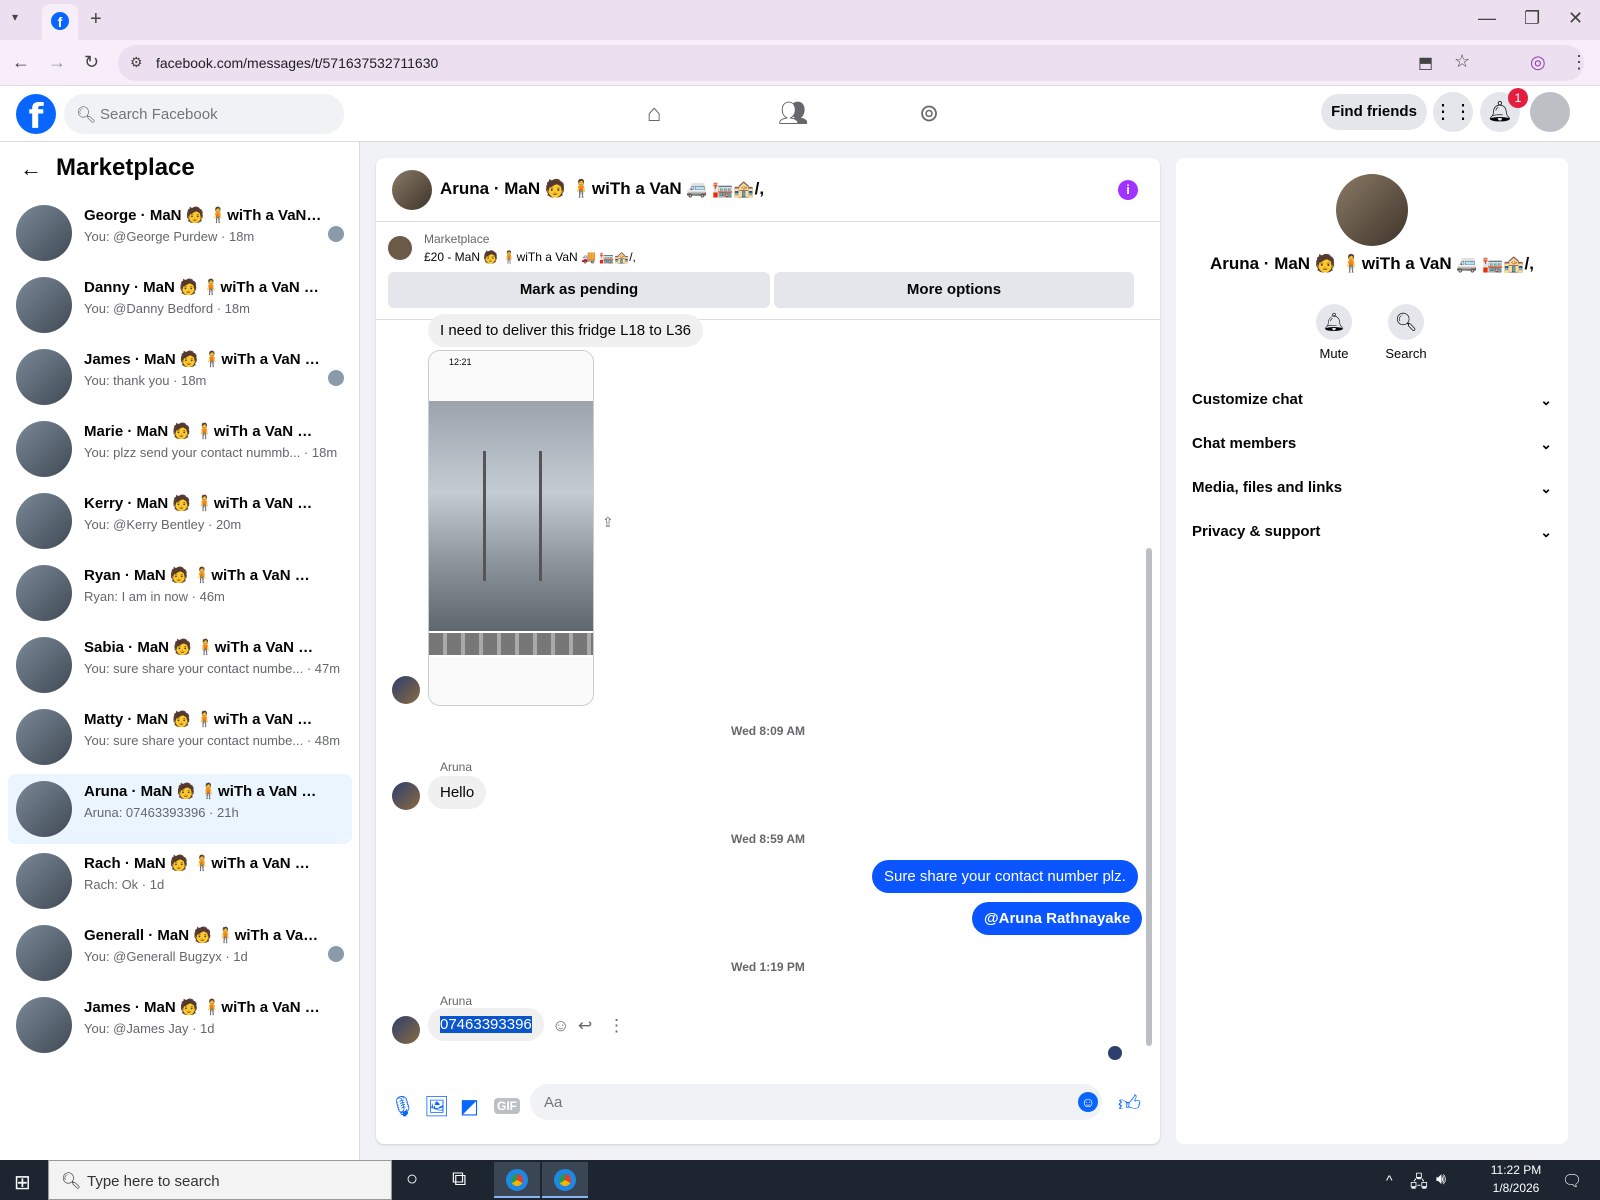  What do you see at coordinates (220, 1180) in the screenshot?
I see `taskbar-search: 🔍︎ Type here to search` at bounding box center [220, 1180].